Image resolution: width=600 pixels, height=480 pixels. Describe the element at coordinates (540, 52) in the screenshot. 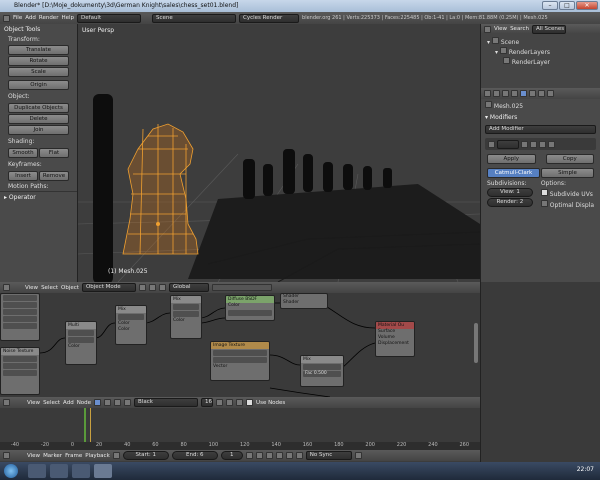

I see `outliner-renderlayers-row: ▾ RenderLayers` at that location.